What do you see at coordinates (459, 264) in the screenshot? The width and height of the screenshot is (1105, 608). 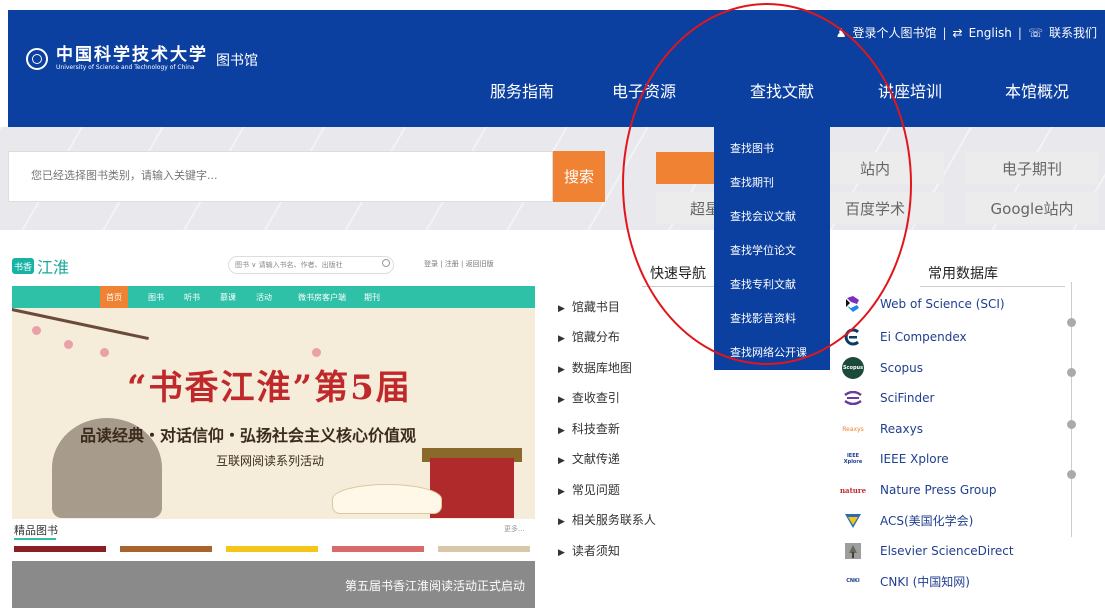 I see `embedded-account-links: 登录 | 注册 | 返回旧版` at bounding box center [459, 264].